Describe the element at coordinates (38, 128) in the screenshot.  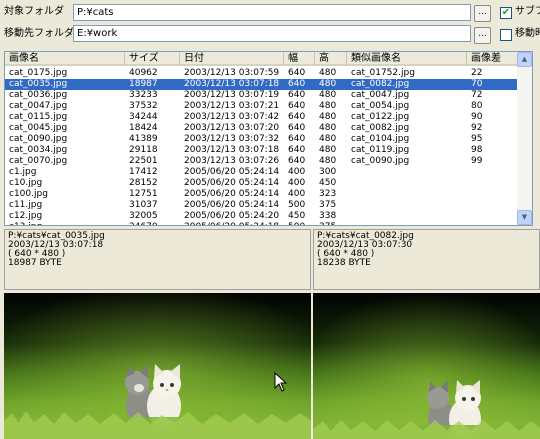
I see `row-name: cat_0045.jpg` at that location.